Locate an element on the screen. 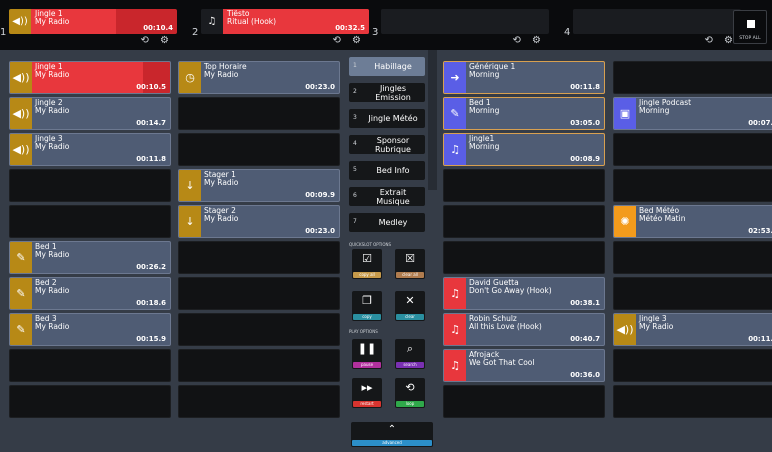 The image size is (772, 452). tab-5: 5 Bed Info is located at coordinates (387, 170).